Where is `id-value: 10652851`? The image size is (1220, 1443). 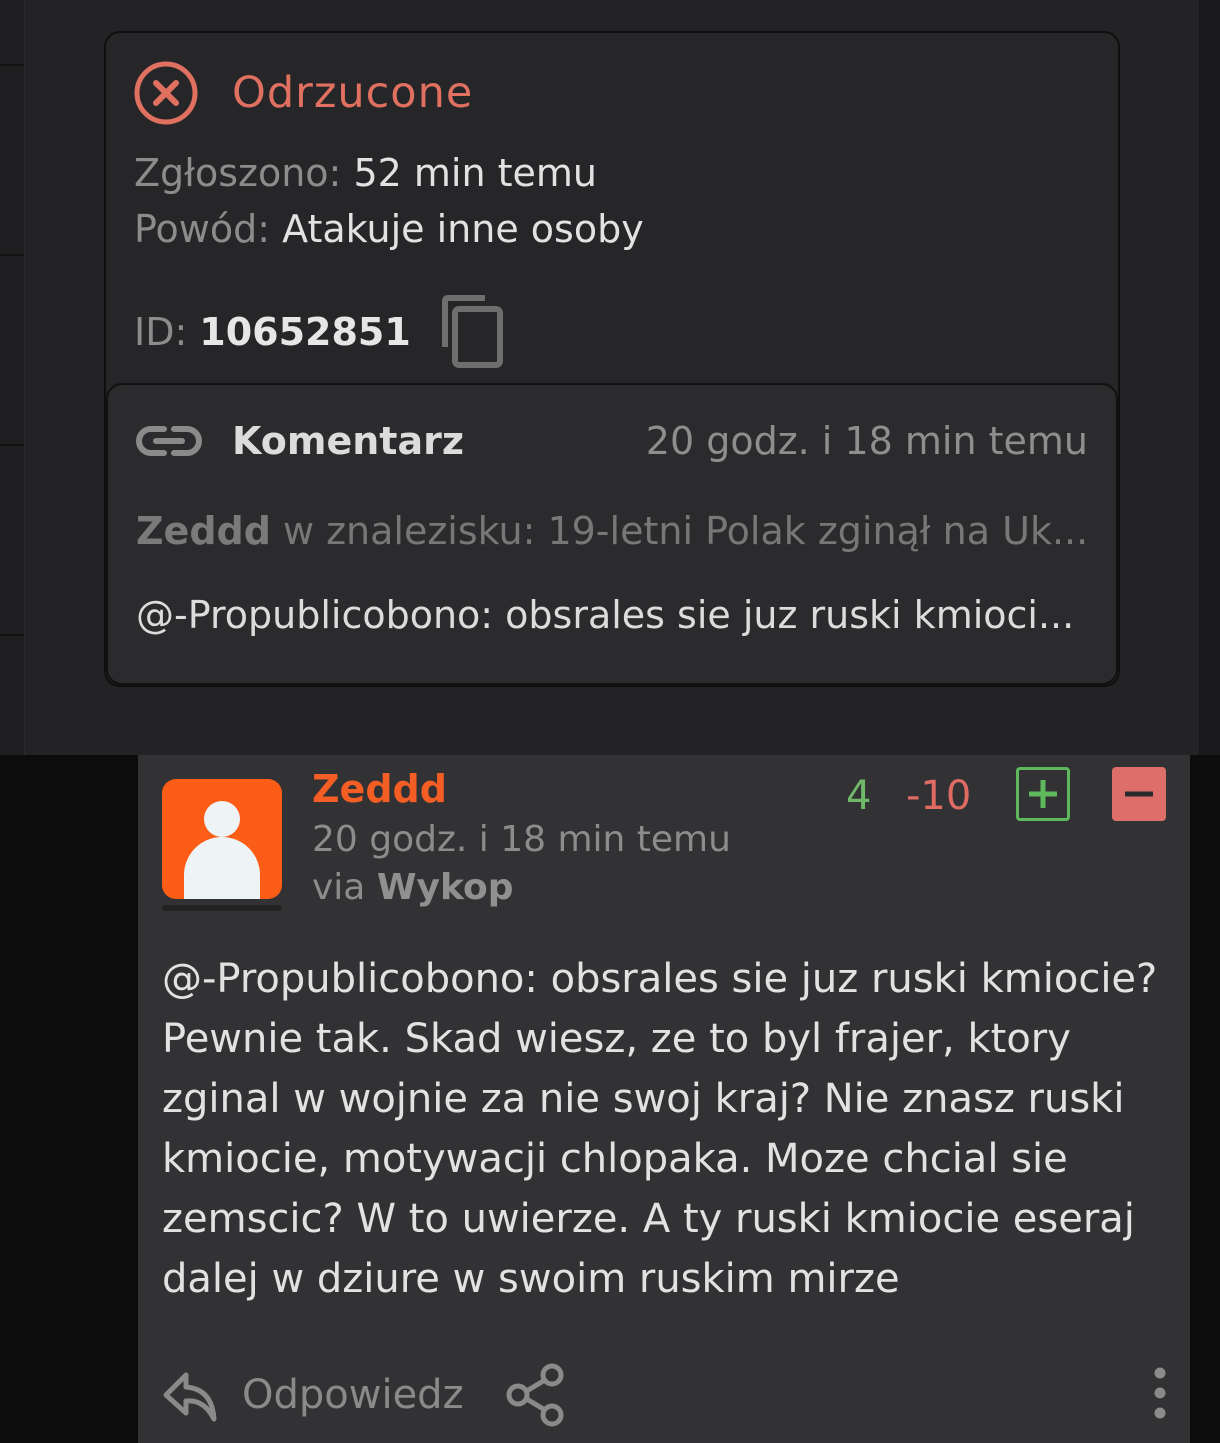
id-value: 10652851 is located at coordinates (305, 332).